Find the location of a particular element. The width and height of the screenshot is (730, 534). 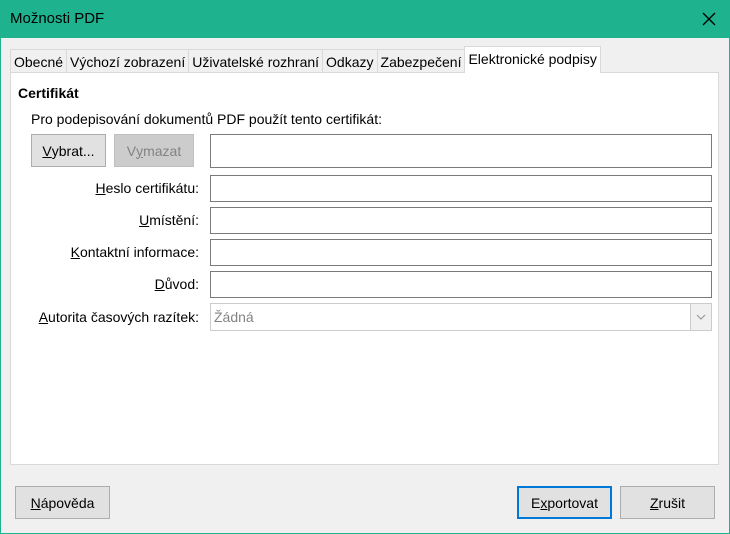

location-input is located at coordinates (461, 220).